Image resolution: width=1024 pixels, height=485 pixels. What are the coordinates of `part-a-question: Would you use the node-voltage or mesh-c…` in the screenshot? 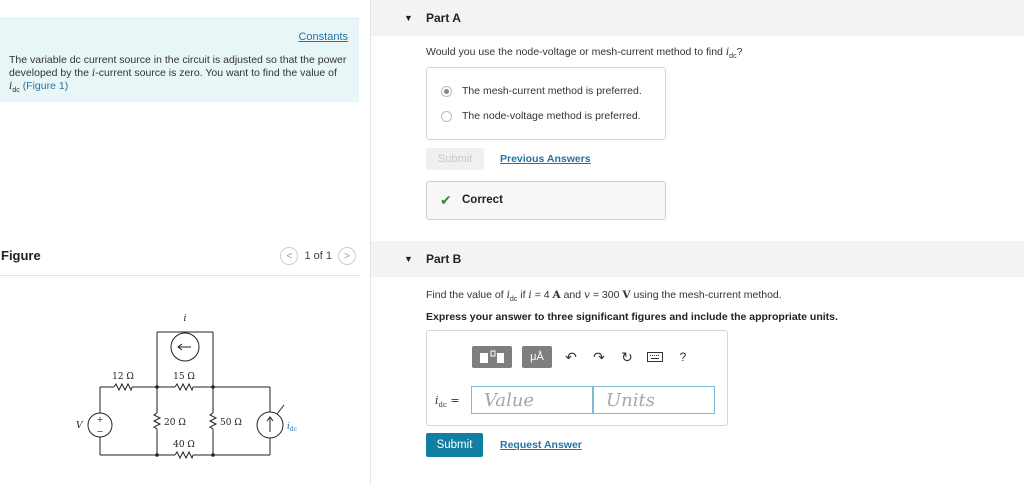 It's located at (584, 53).